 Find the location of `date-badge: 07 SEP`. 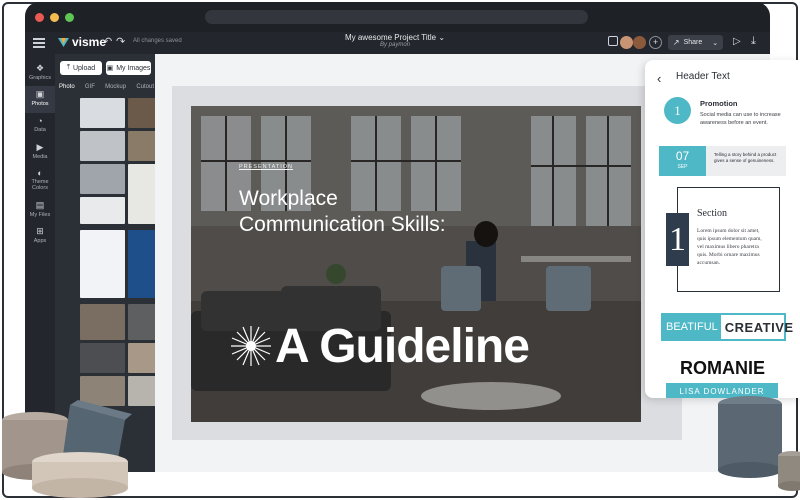

date-badge: 07 SEP is located at coordinates (682, 161).